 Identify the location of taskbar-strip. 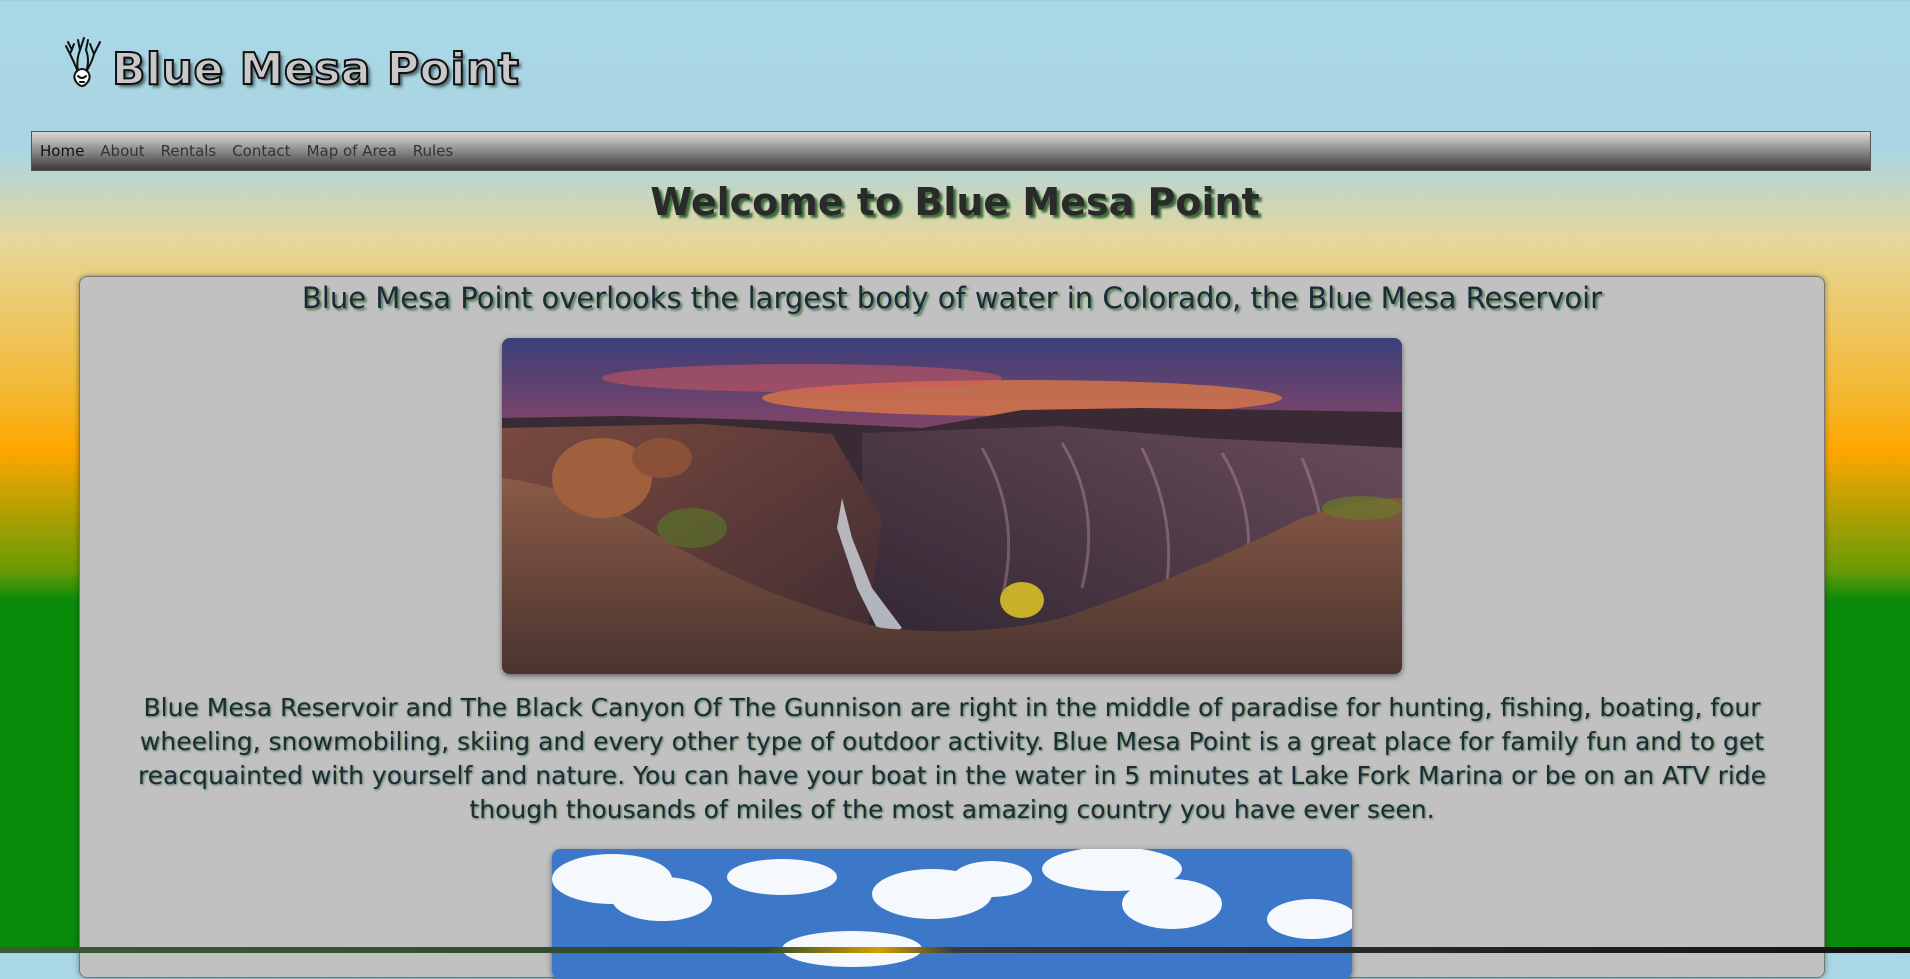
(955, 950).